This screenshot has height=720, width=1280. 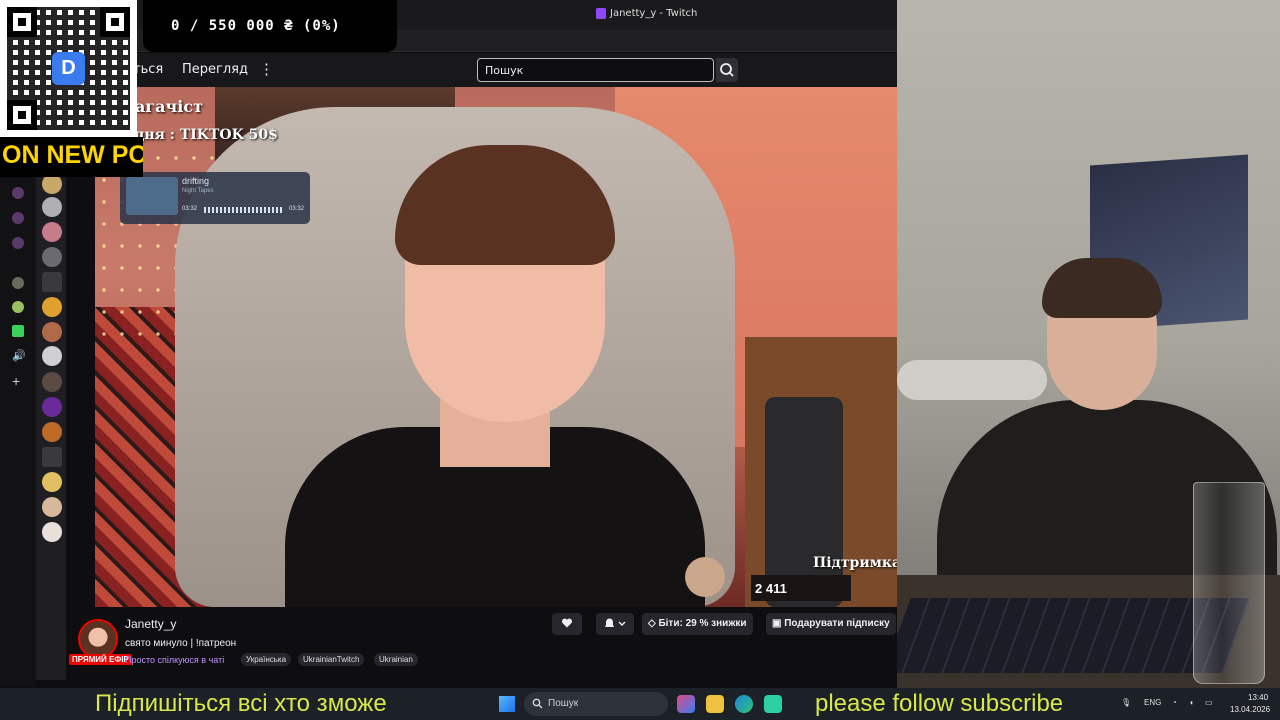 What do you see at coordinates (654, 13) in the screenshot?
I see `window-title: Janetty_y - Twitch` at bounding box center [654, 13].